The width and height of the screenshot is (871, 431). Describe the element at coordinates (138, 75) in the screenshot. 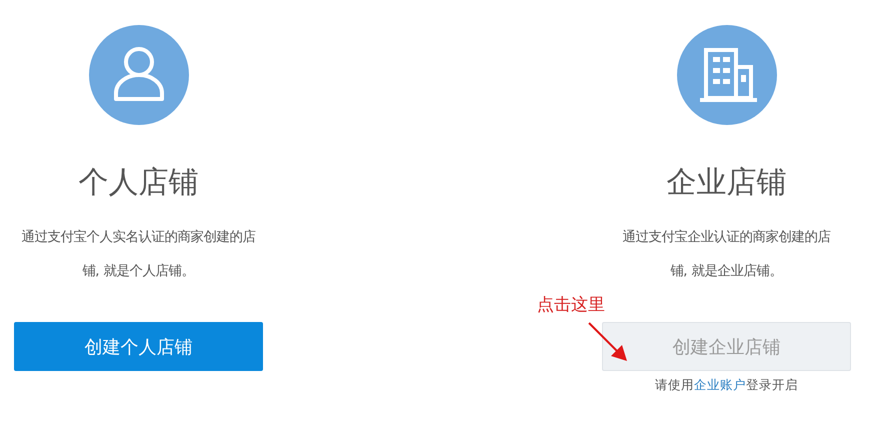

I see `person-icon` at that location.